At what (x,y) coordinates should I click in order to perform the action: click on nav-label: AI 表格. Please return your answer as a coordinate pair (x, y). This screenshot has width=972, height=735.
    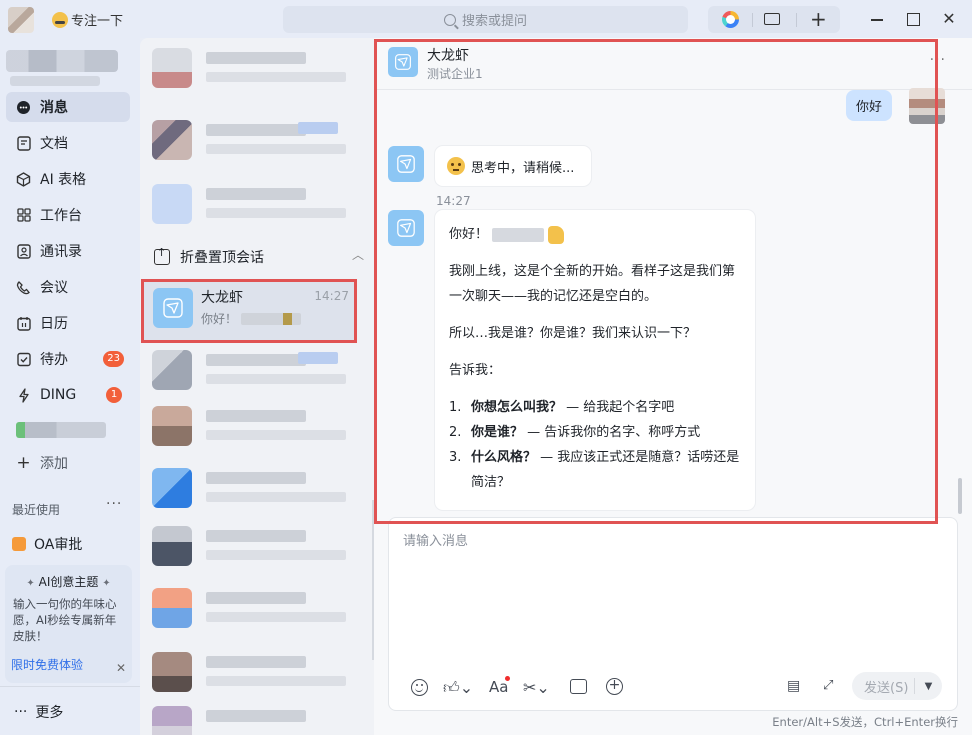
    Looking at the image, I should click on (63, 180).